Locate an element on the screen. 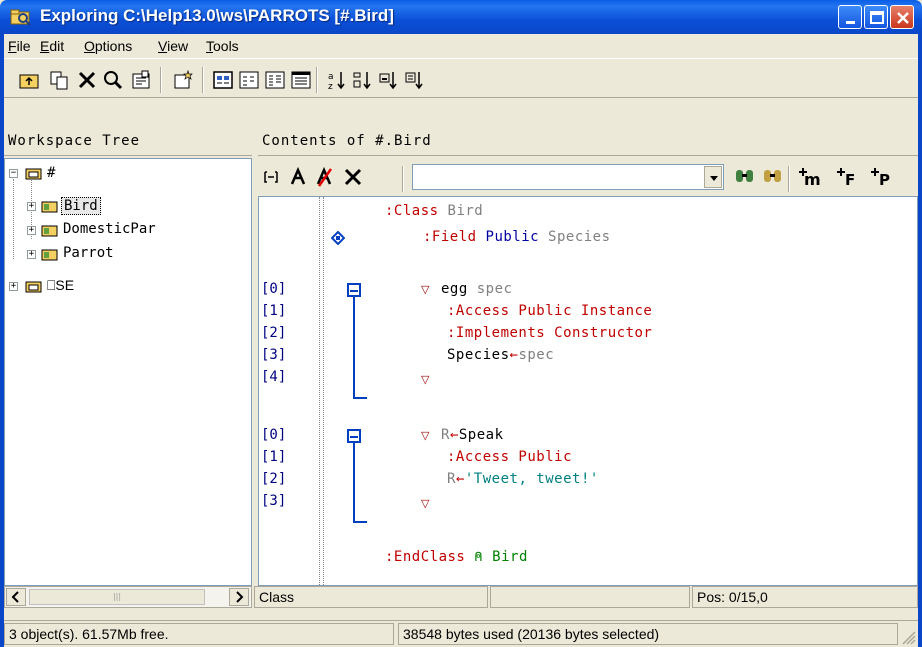 The width and height of the screenshot is (922, 647). keyword: :Class is located at coordinates (412, 211).